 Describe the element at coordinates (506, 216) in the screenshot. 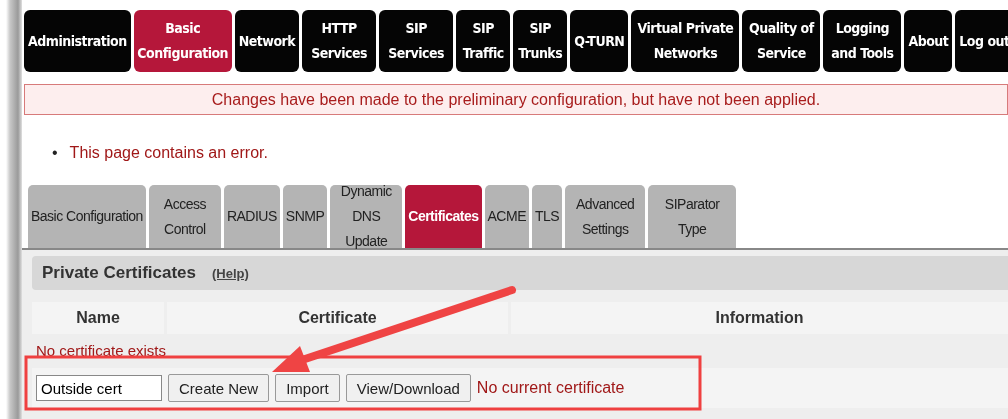

I see `settings-tab: ACME` at that location.